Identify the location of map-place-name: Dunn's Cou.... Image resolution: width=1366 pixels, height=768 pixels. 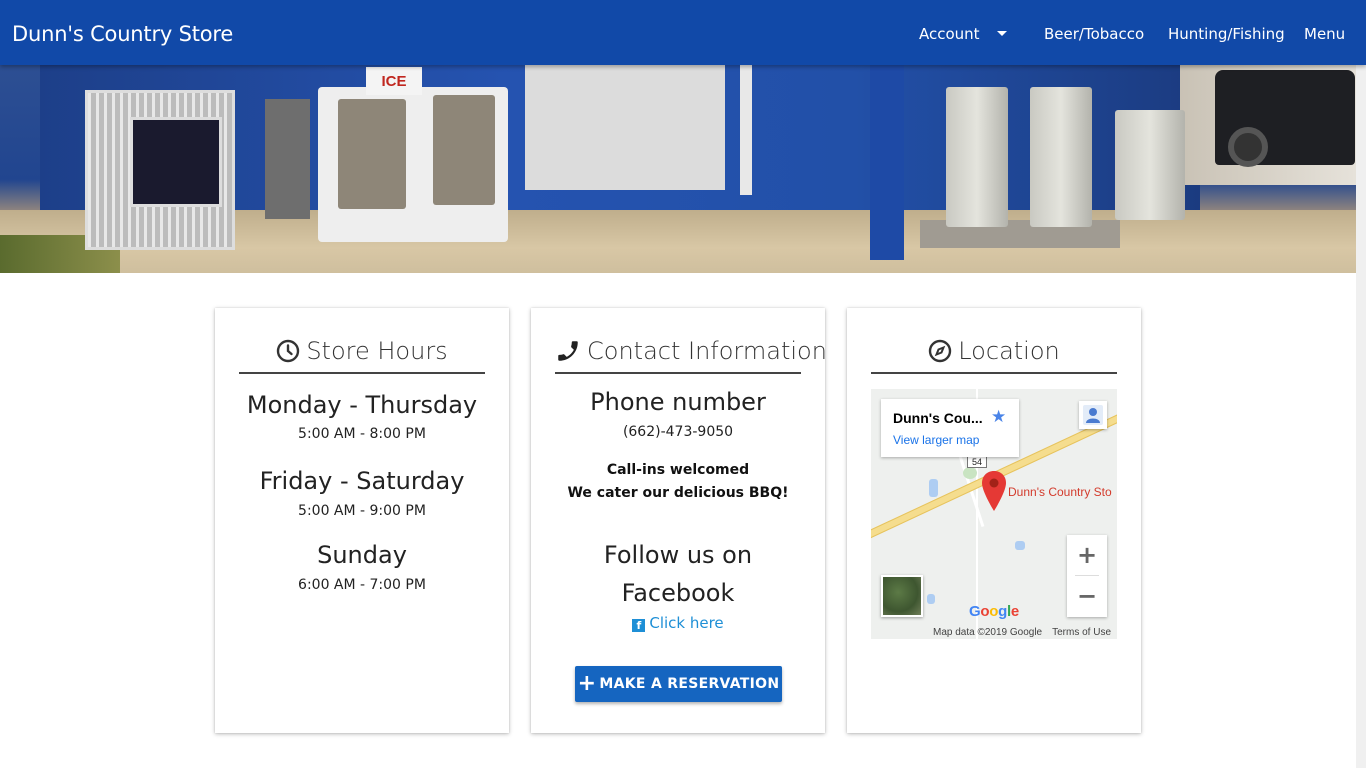
(938, 418).